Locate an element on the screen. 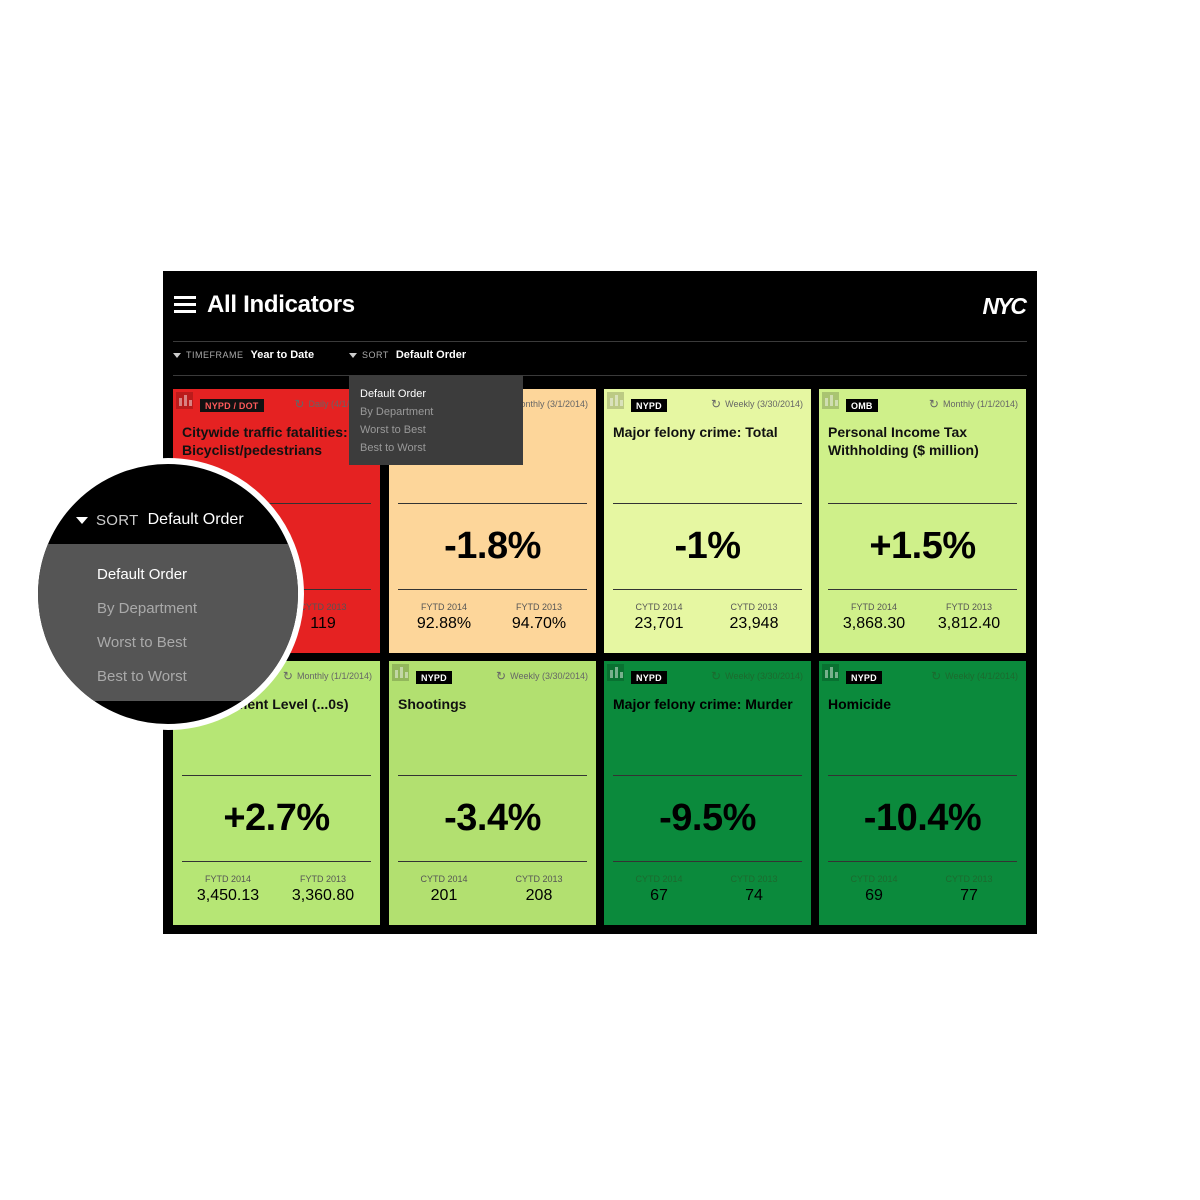 This screenshot has width=1200, height=1200. previous-period-value: 74 is located at coordinates (754, 895).